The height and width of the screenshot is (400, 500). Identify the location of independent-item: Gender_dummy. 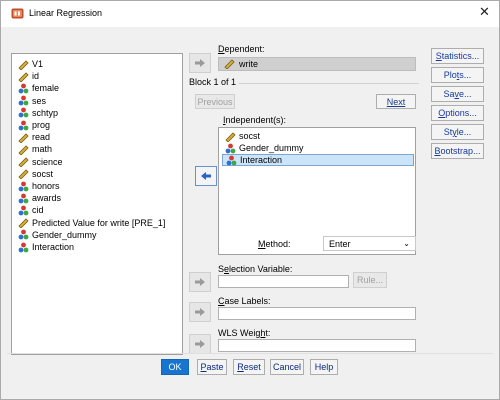
(318, 148).